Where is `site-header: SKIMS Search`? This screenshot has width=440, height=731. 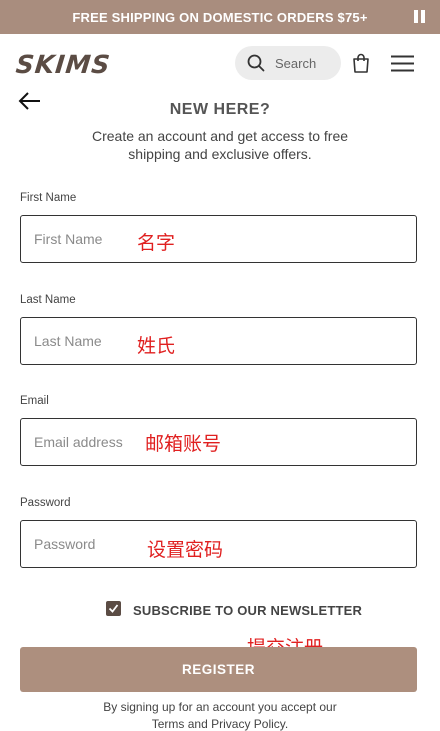
site-header: SKIMS Search is located at coordinates (220, 63).